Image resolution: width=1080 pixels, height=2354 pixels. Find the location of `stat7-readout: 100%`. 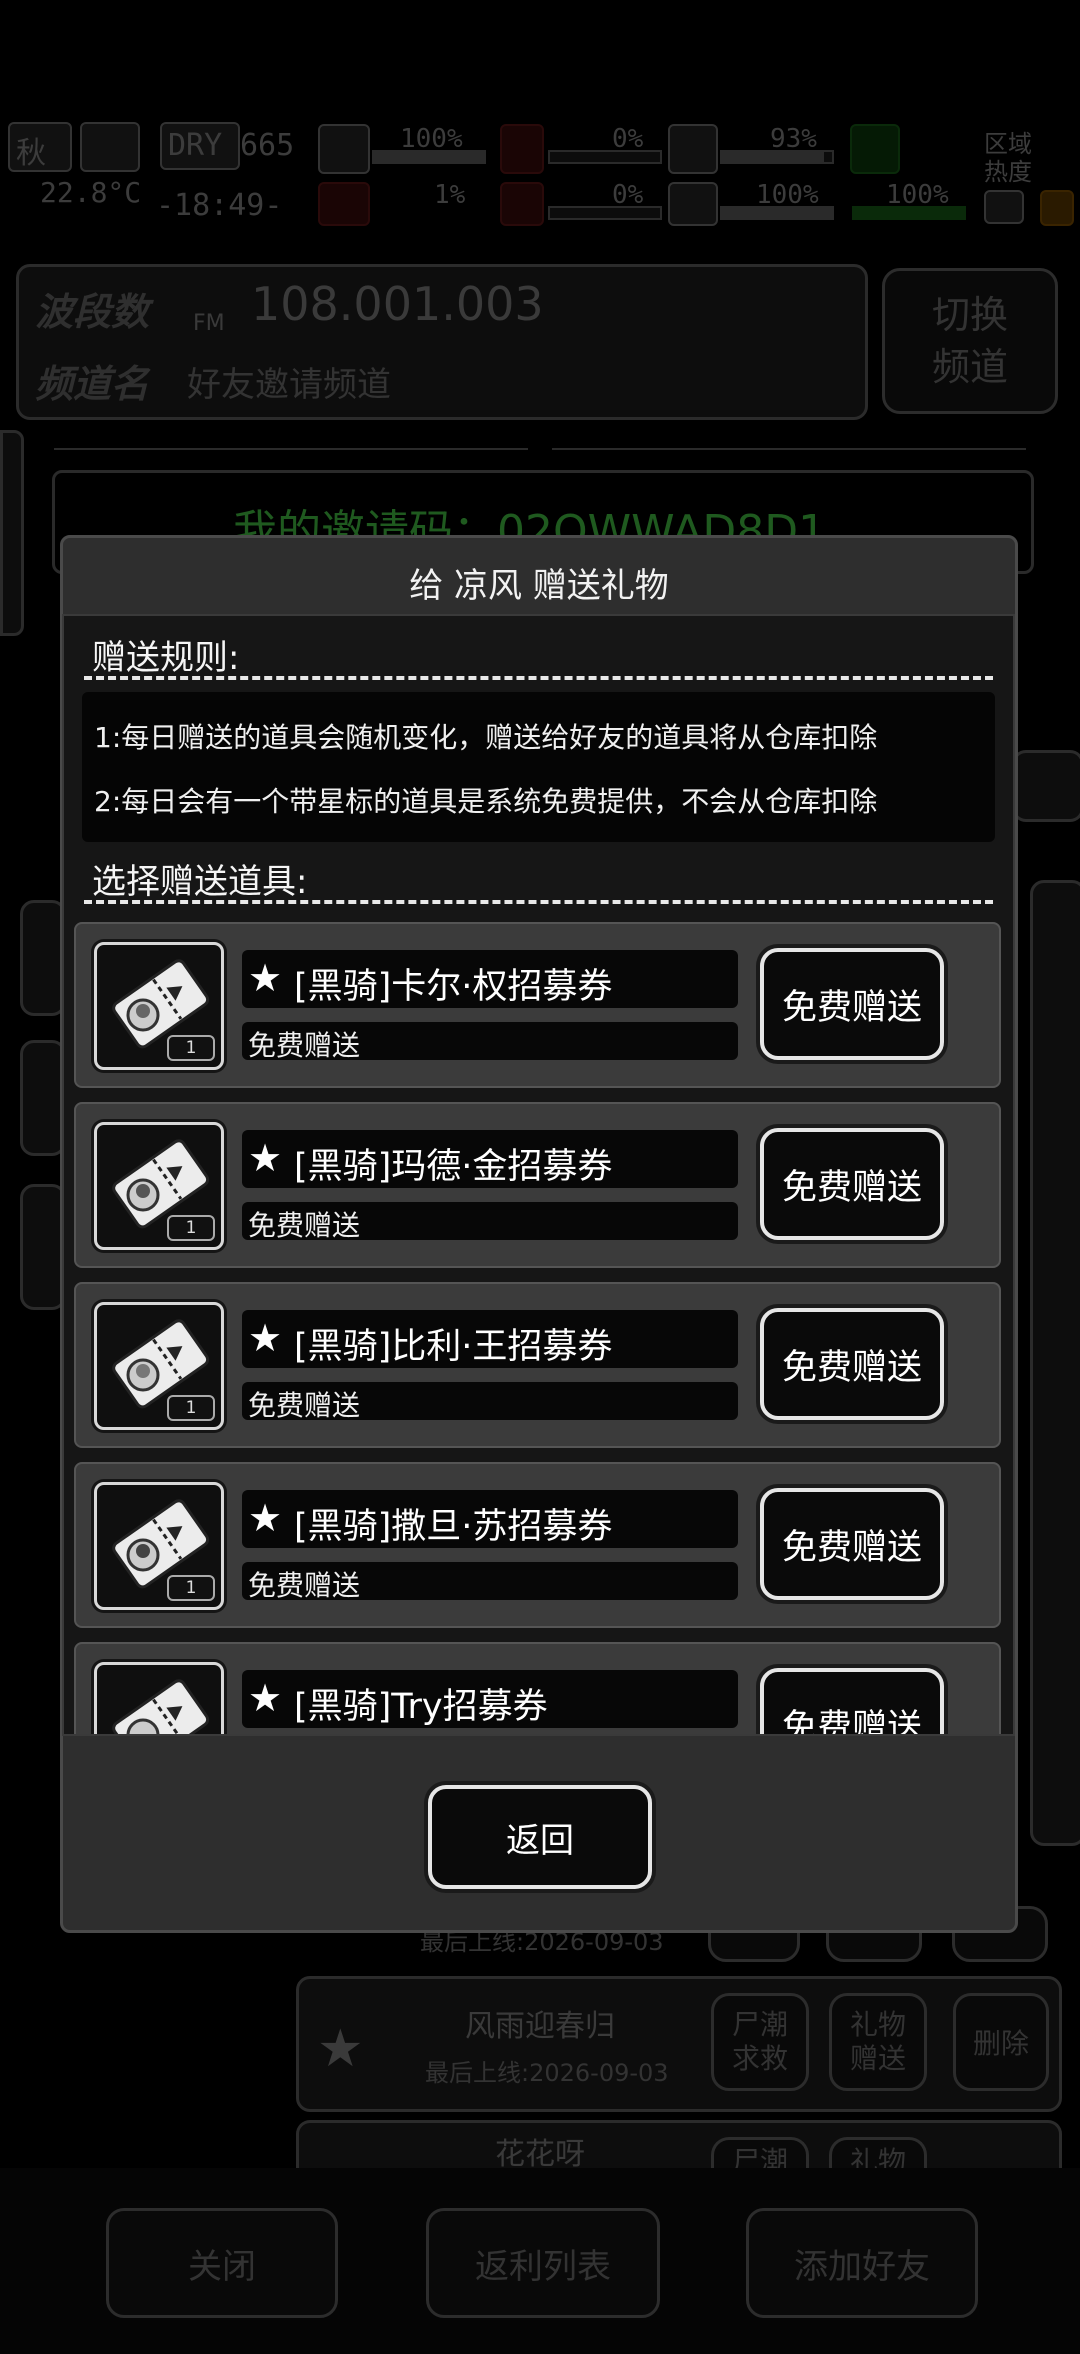

stat7-readout: 100% is located at coordinates (917, 195).